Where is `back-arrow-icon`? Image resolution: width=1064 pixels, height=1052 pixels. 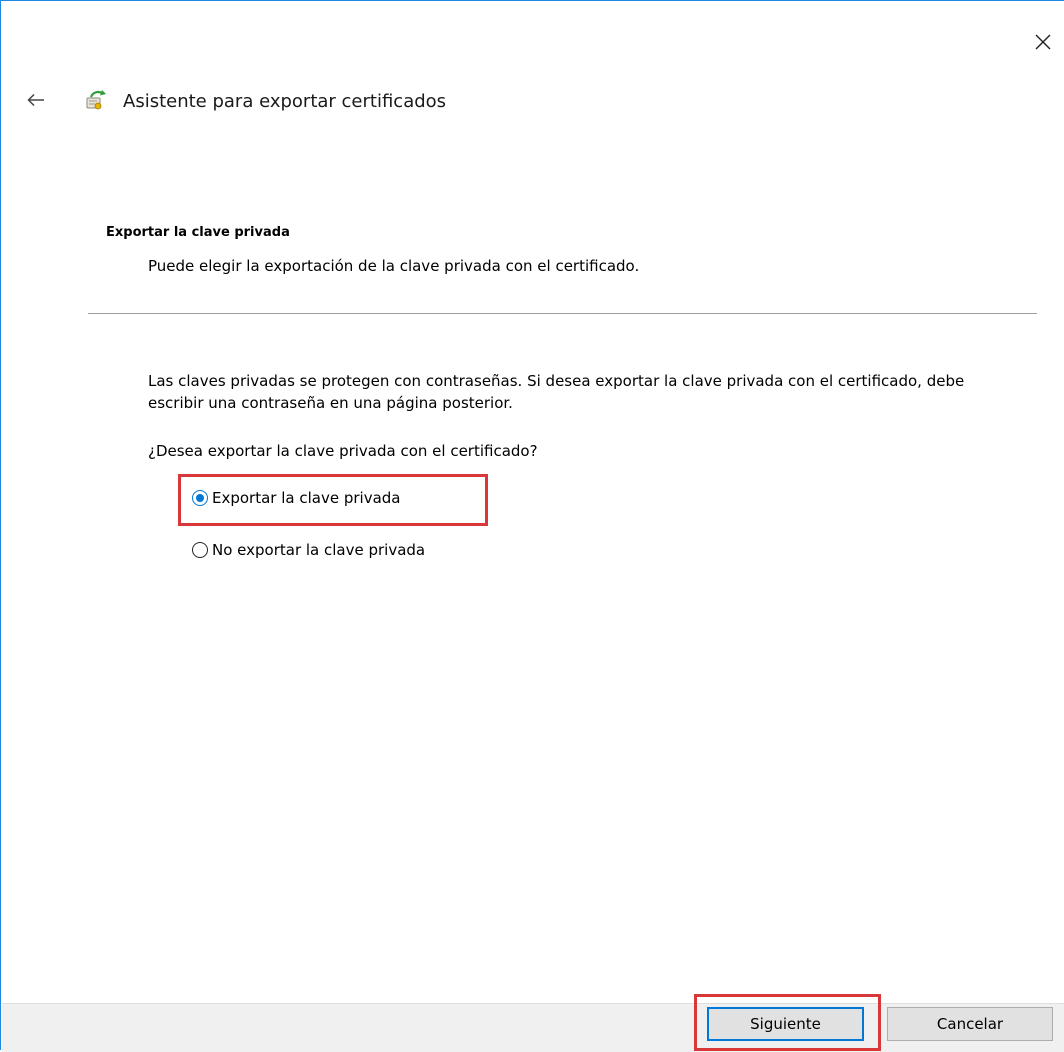 back-arrow-icon is located at coordinates (35, 100).